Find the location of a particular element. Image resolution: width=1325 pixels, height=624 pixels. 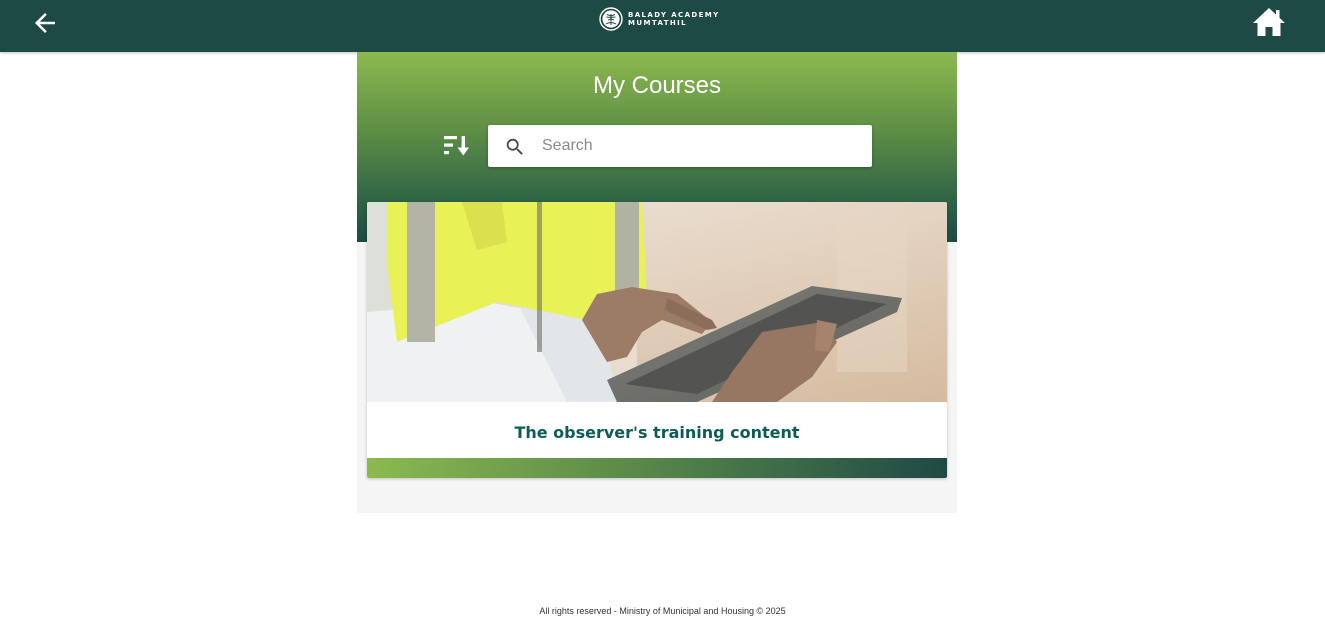

search-input is located at coordinates (702, 146).